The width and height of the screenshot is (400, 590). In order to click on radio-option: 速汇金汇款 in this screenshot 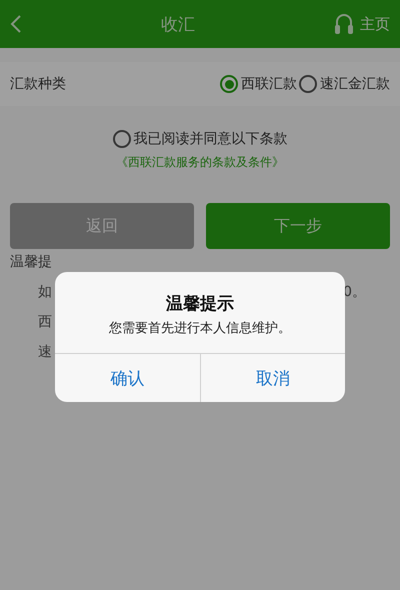, I will do `click(344, 84)`.